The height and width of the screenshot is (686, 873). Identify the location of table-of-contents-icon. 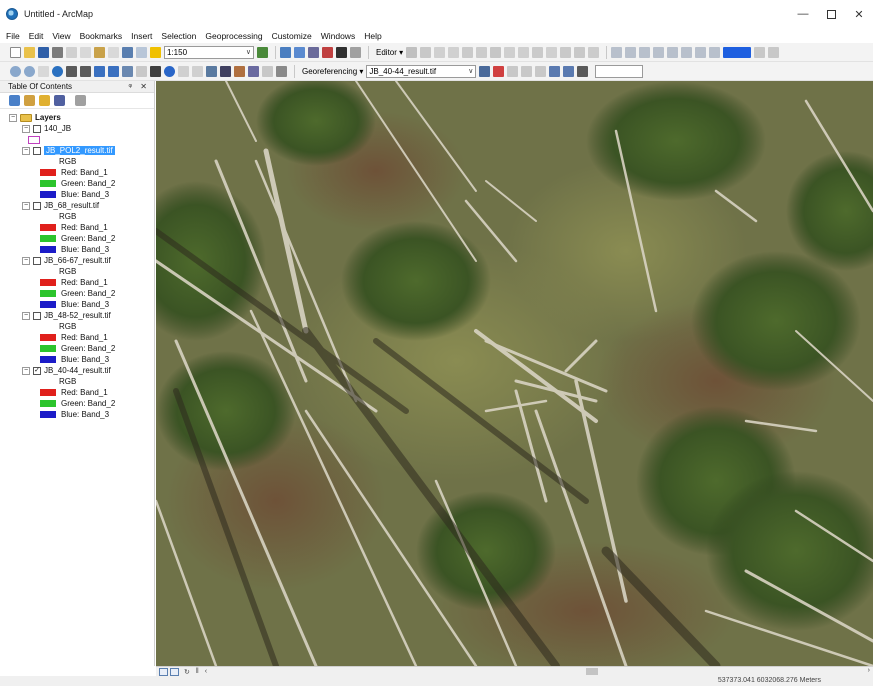
(285, 52).